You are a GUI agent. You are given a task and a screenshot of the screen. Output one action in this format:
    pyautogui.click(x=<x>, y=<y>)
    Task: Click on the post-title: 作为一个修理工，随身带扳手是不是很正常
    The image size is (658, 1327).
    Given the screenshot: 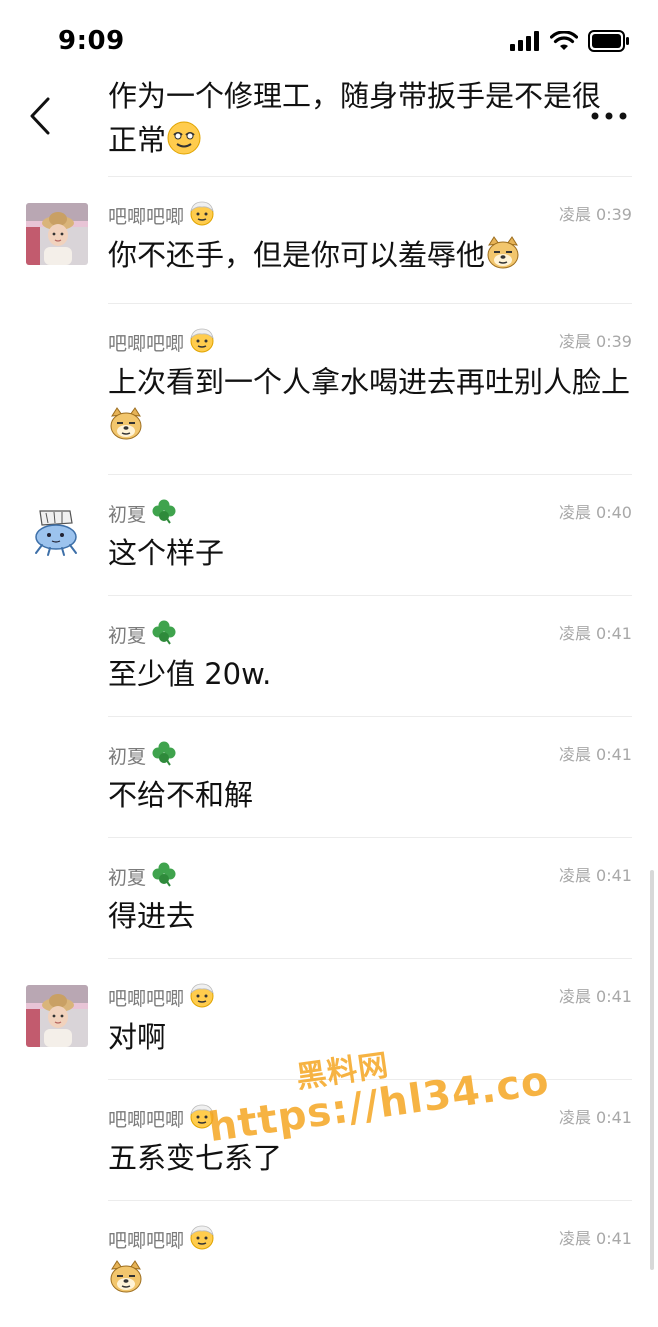 What is the action you would take?
    pyautogui.click(x=368, y=121)
    